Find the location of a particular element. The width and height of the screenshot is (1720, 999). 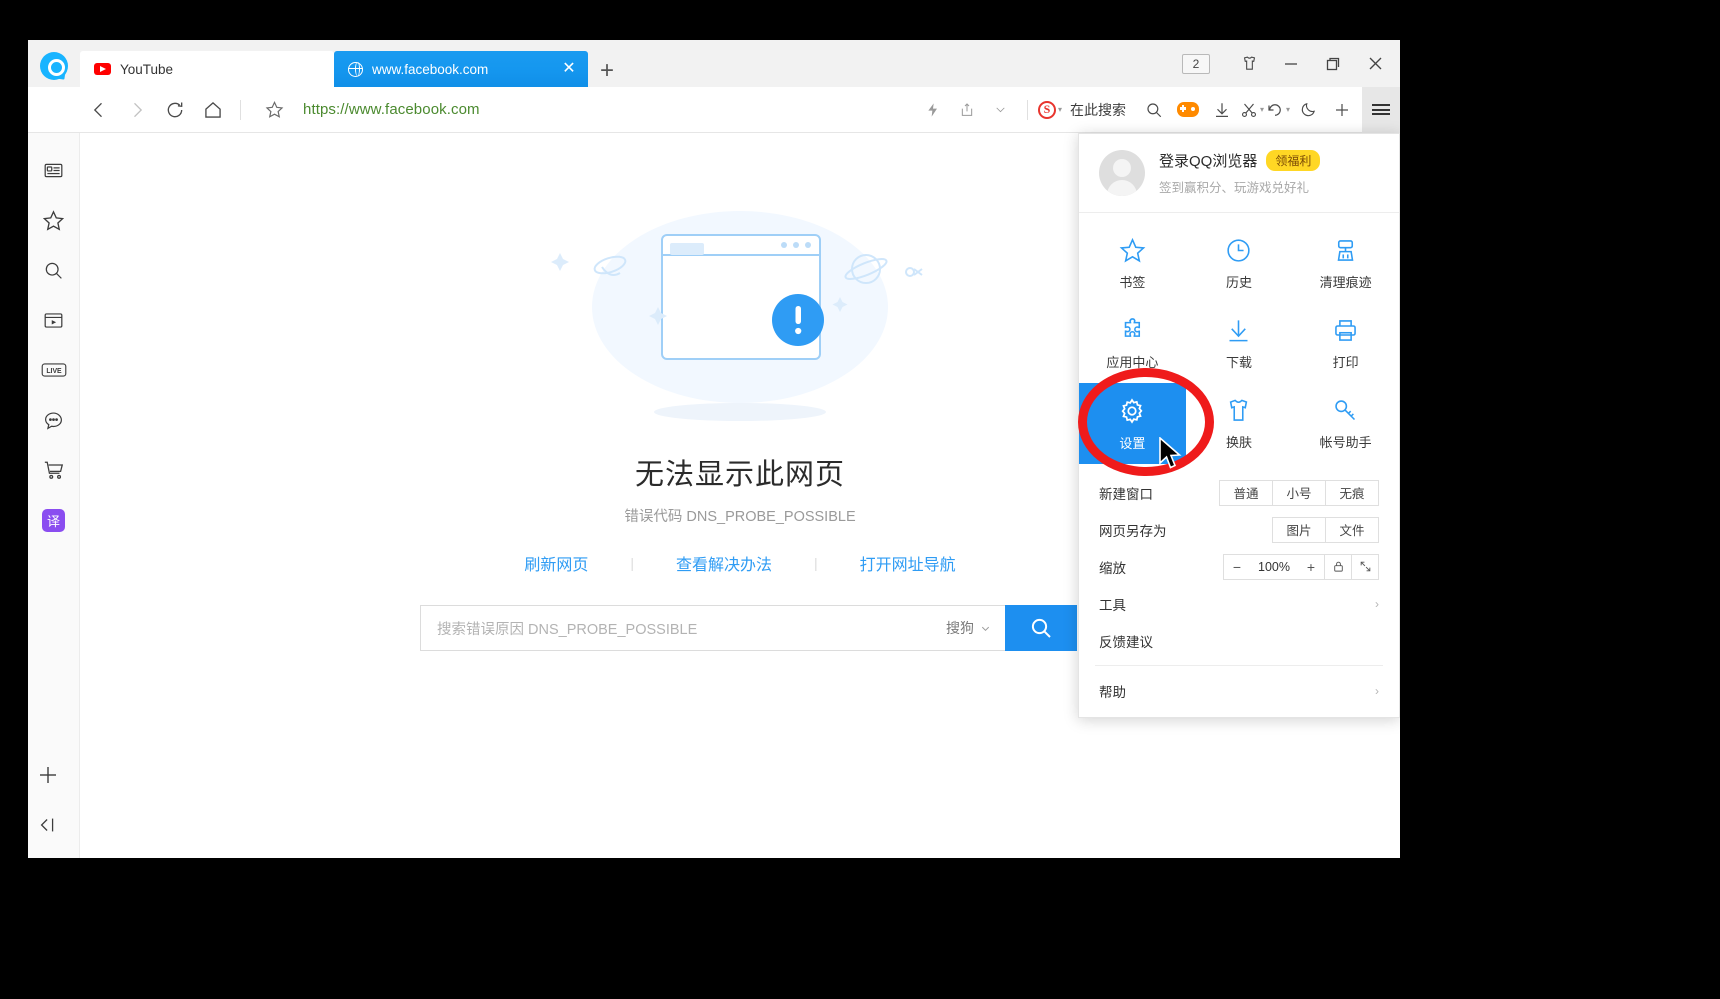

maximize-button is located at coordinates (1333, 63).